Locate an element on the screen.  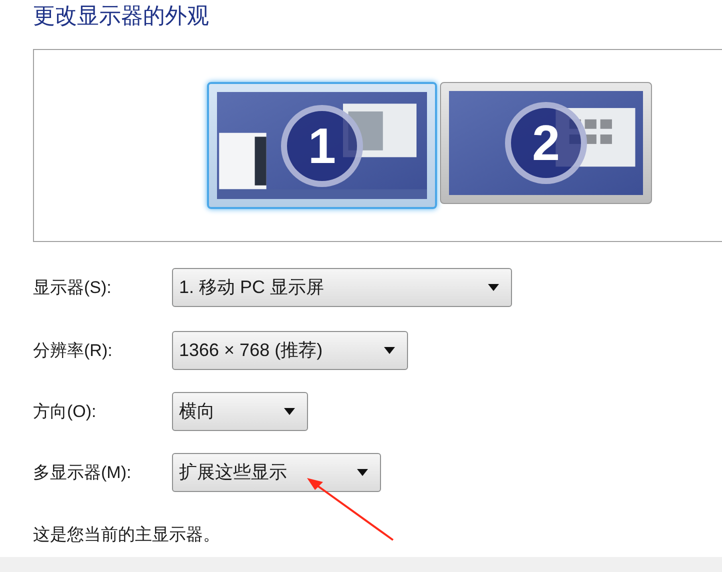
dropdown: 扩展这些显示 is located at coordinates (276, 472).